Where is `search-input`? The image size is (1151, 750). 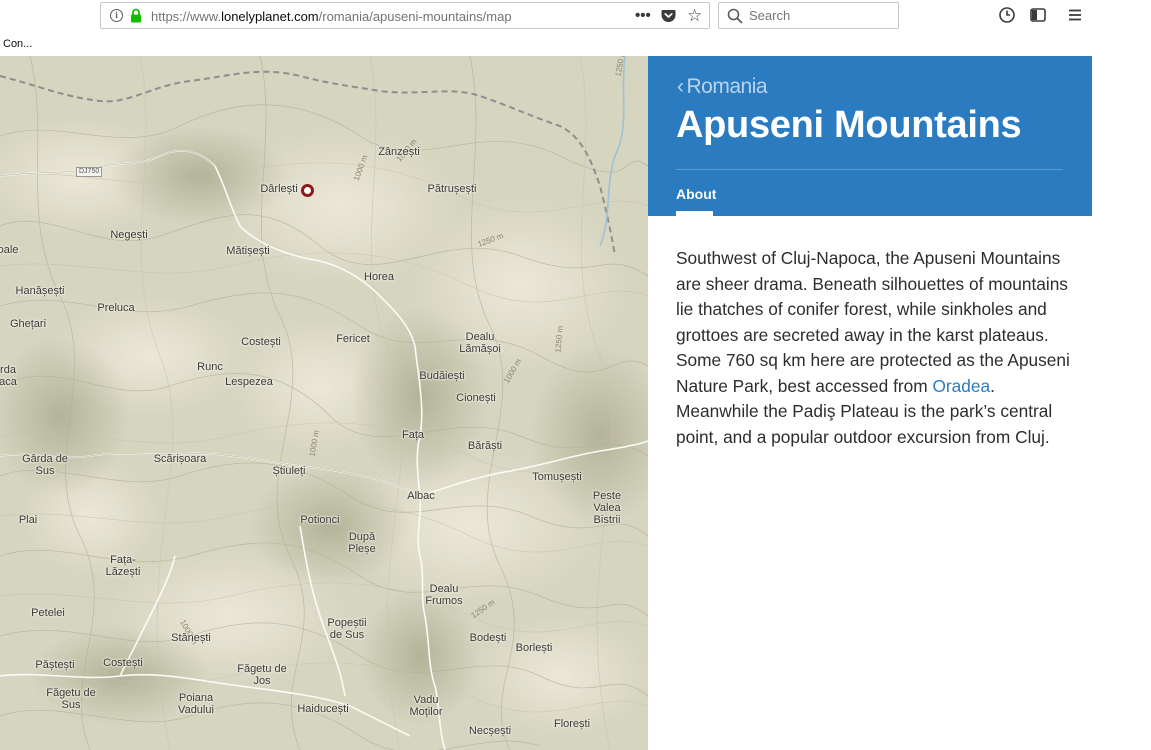 search-input is located at coordinates (819, 15).